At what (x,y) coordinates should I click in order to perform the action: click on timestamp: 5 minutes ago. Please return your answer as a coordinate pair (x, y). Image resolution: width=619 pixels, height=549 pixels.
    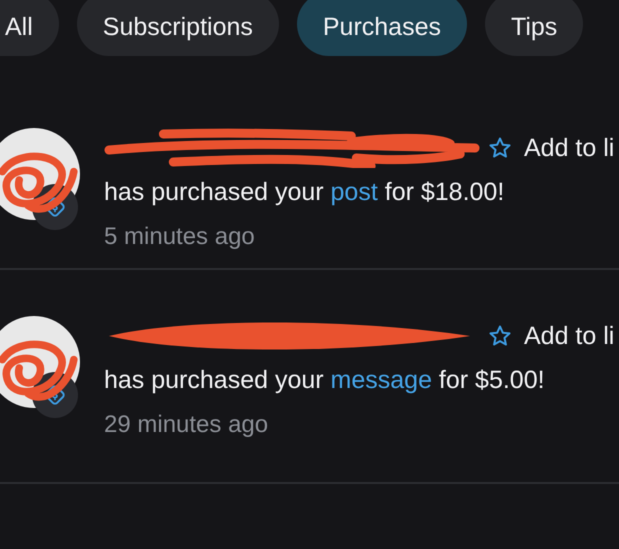
    Looking at the image, I should click on (180, 237).